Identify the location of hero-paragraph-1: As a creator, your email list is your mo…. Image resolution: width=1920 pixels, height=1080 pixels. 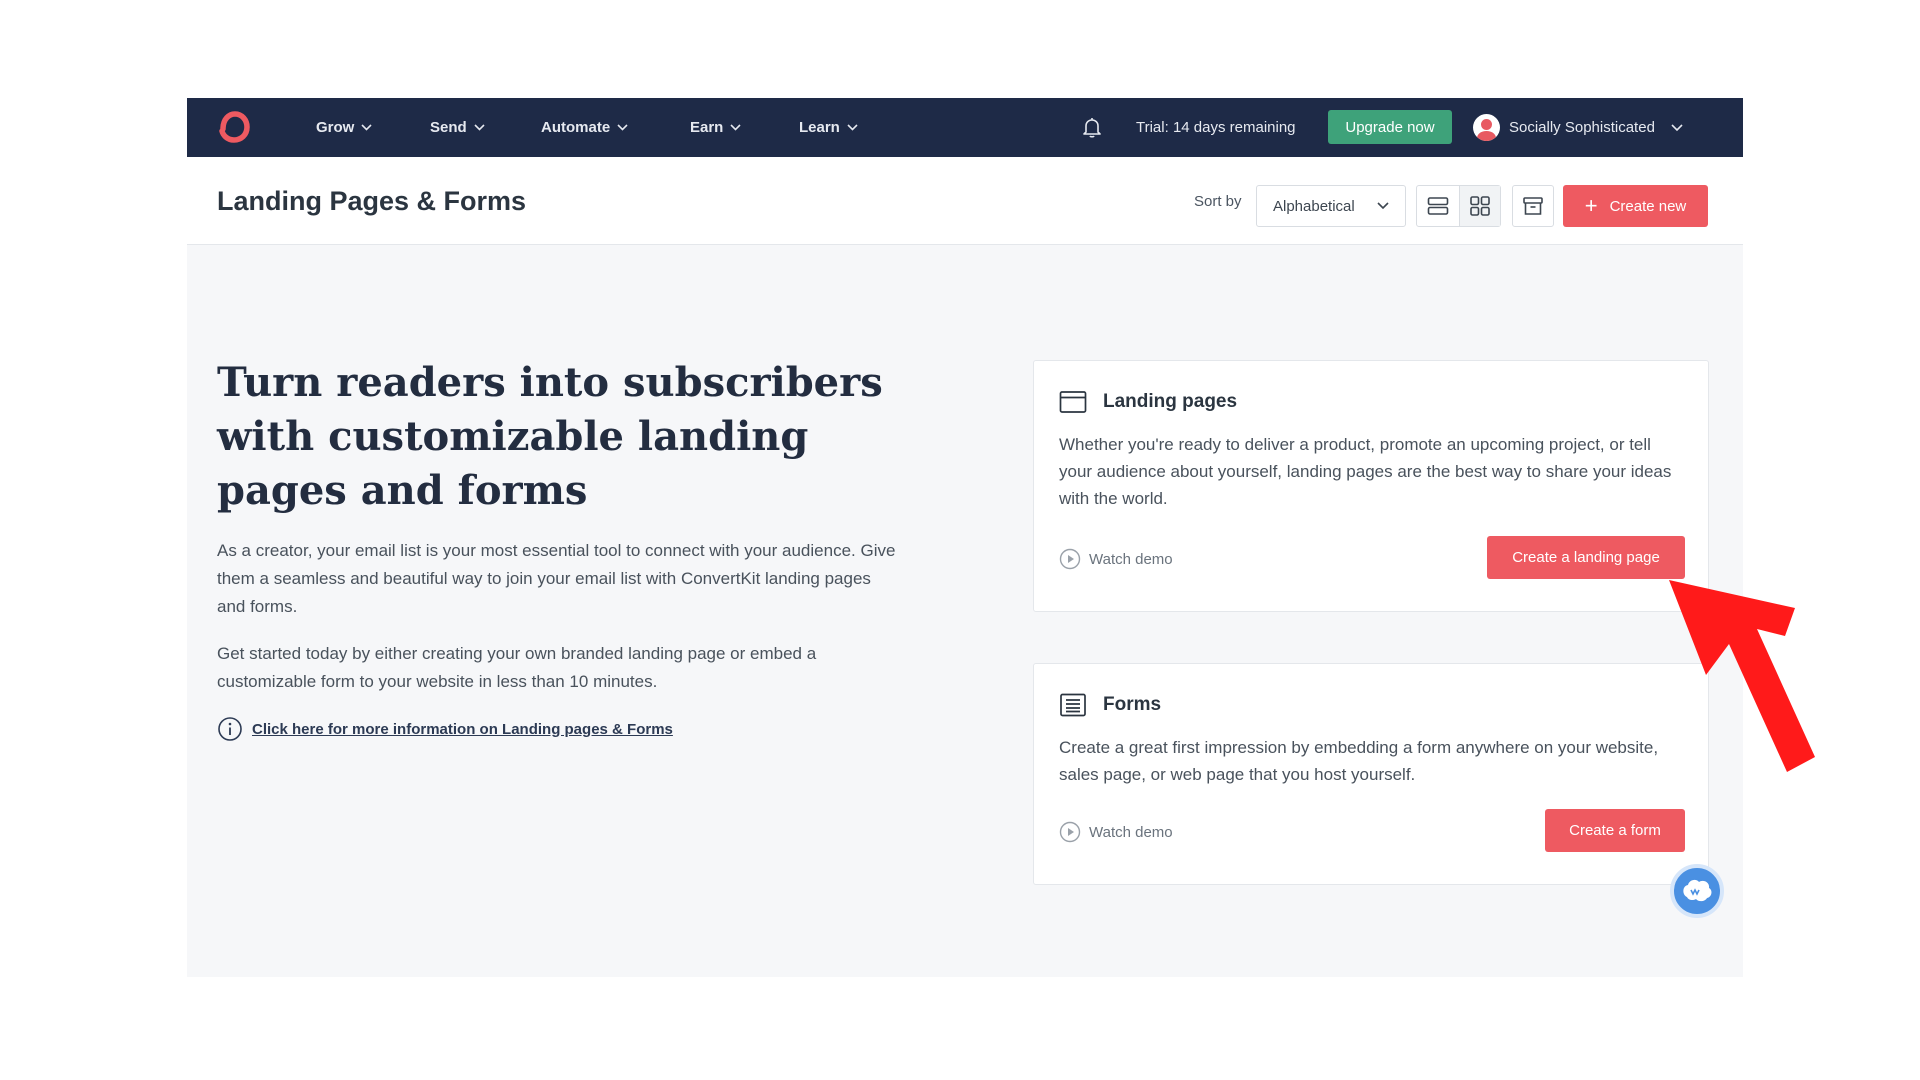
(556, 578).